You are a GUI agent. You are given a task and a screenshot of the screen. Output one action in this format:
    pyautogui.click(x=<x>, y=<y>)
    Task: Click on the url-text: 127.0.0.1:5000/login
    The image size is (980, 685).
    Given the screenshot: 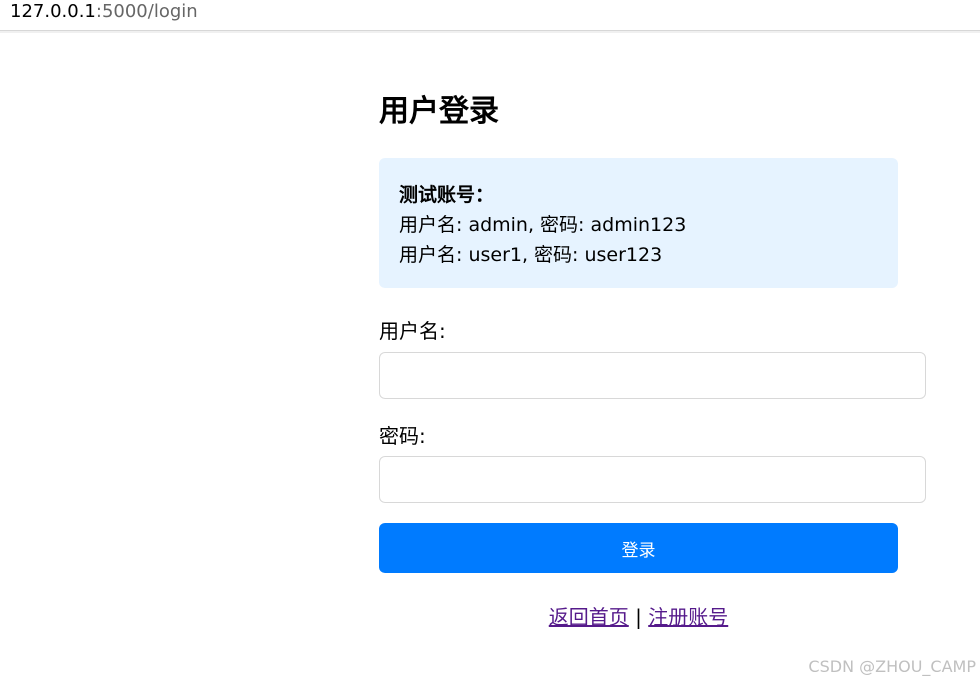 What is the action you would take?
    pyautogui.click(x=104, y=12)
    